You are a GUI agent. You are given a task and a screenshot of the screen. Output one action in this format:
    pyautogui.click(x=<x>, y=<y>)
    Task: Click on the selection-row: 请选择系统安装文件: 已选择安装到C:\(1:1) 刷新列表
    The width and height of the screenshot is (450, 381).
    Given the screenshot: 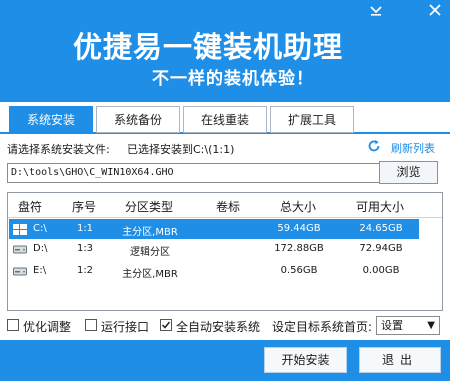 What is the action you would take?
    pyautogui.click(x=225, y=148)
    